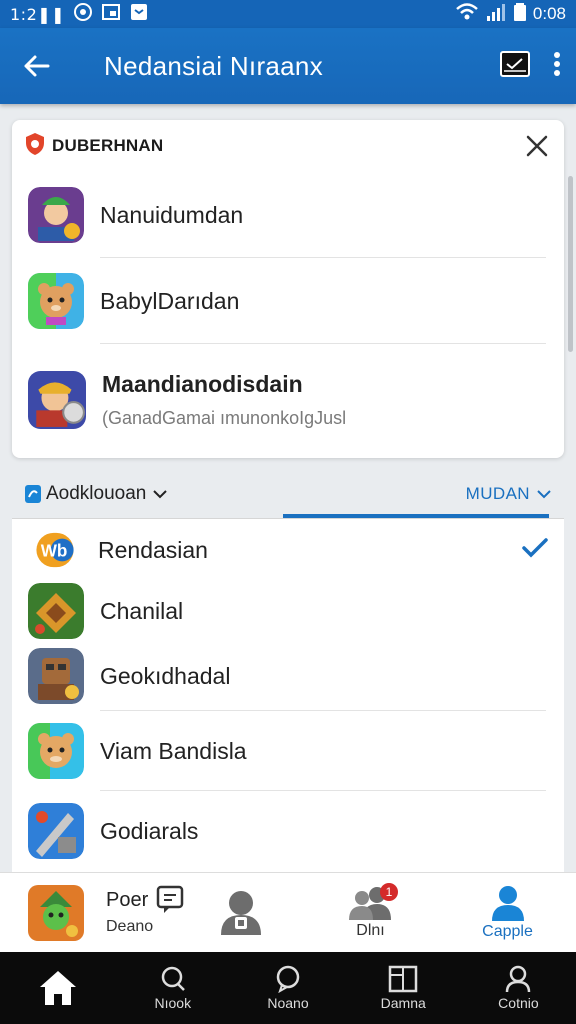  I want to click on person-lock-icon, so click(241, 912).